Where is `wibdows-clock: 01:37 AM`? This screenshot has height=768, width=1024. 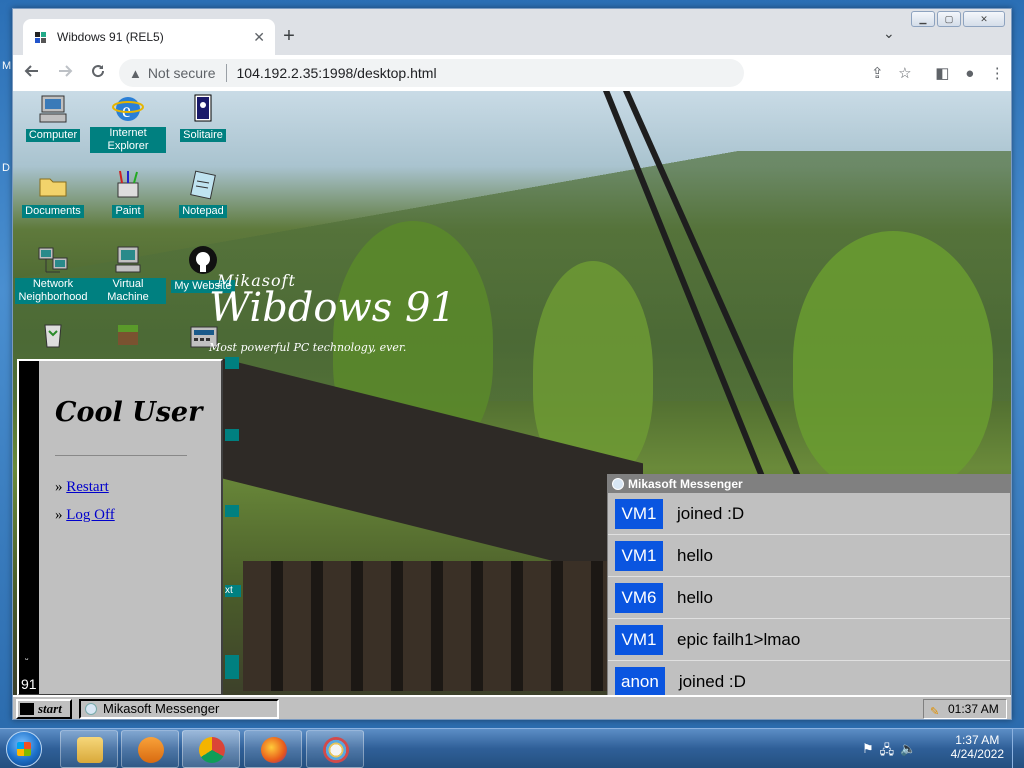 wibdows-clock: 01:37 AM is located at coordinates (973, 709).